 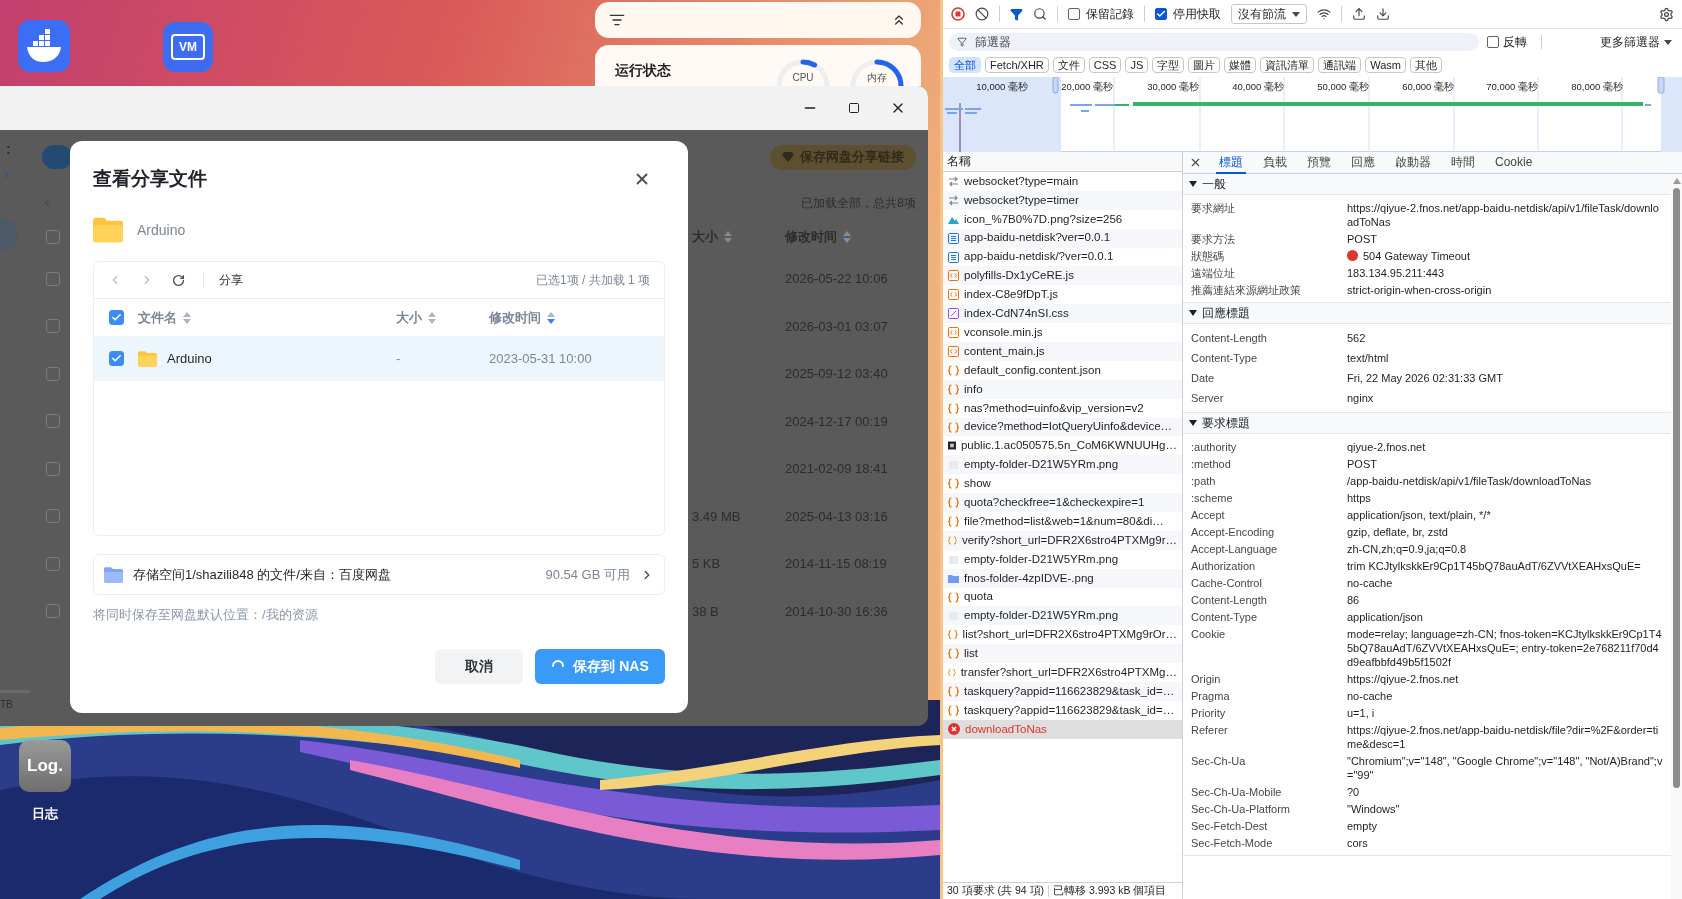 What do you see at coordinates (1168, 65) in the screenshot?
I see `type-filter-chip: 字型` at bounding box center [1168, 65].